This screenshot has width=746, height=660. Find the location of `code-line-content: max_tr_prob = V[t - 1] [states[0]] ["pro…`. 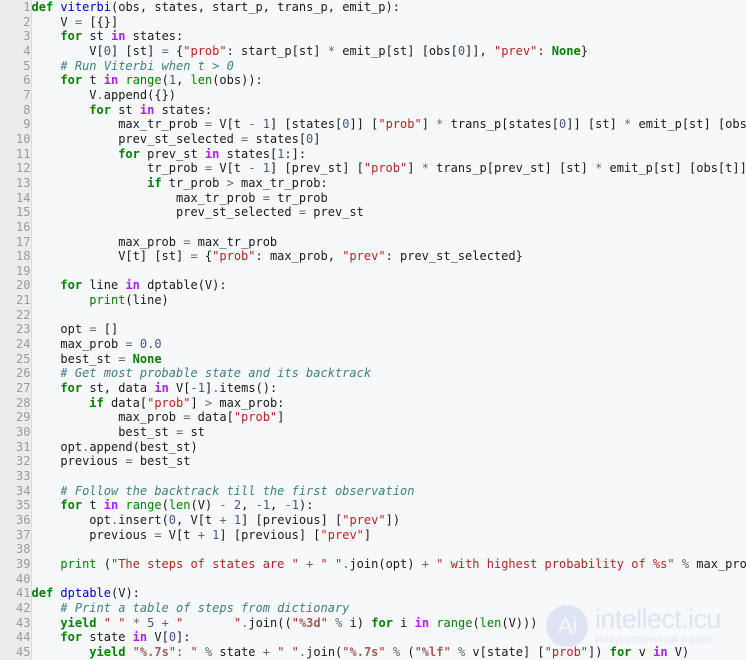

code-line-content: max_tr_prob = V[t - 1] [states[0]] ["pro… is located at coordinates (388, 124).